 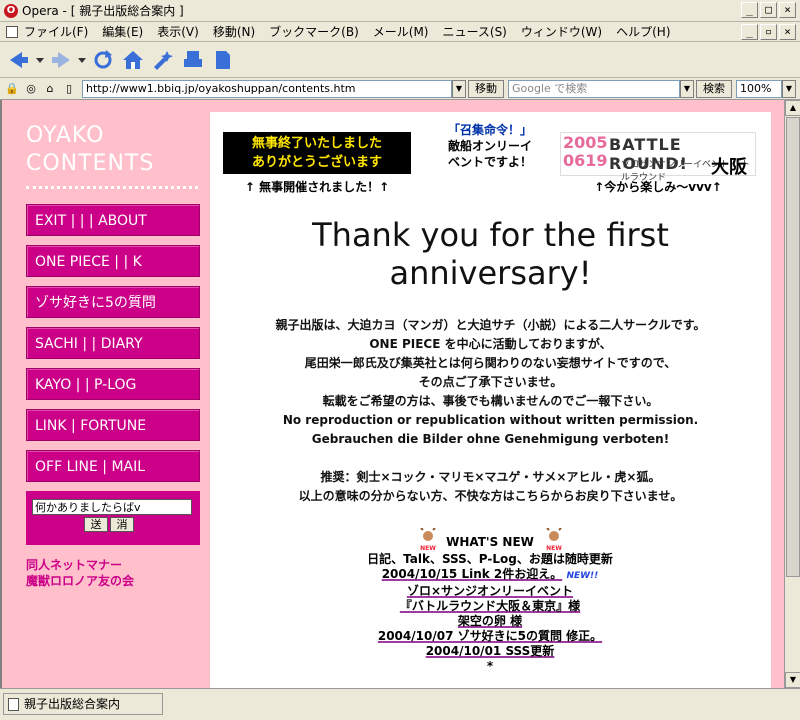 I want to click on close-button: ×, so click(x=787, y=10).